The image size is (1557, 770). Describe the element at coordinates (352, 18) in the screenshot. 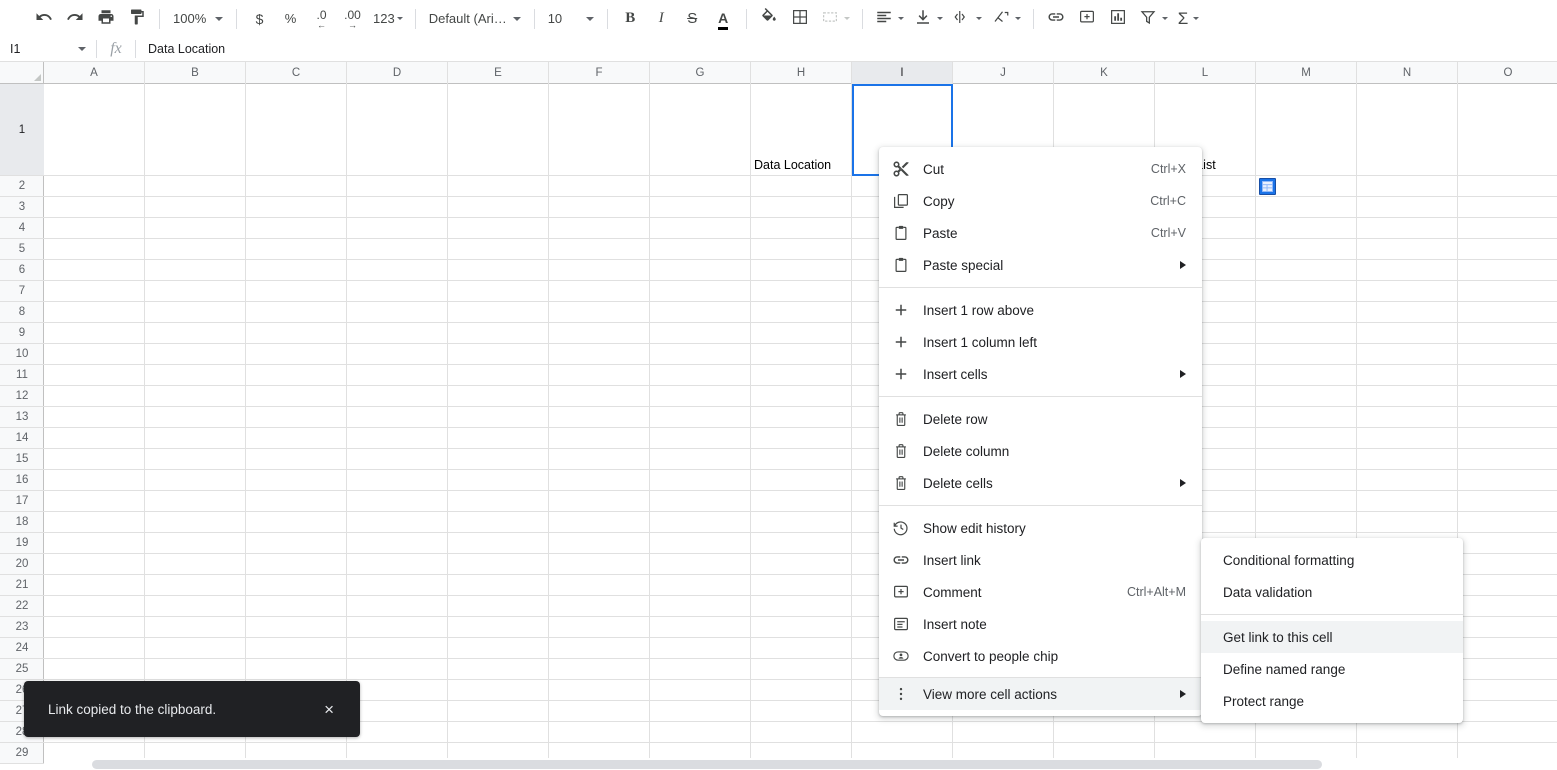

I see `increase-decimal-button: .00 →` at that location.